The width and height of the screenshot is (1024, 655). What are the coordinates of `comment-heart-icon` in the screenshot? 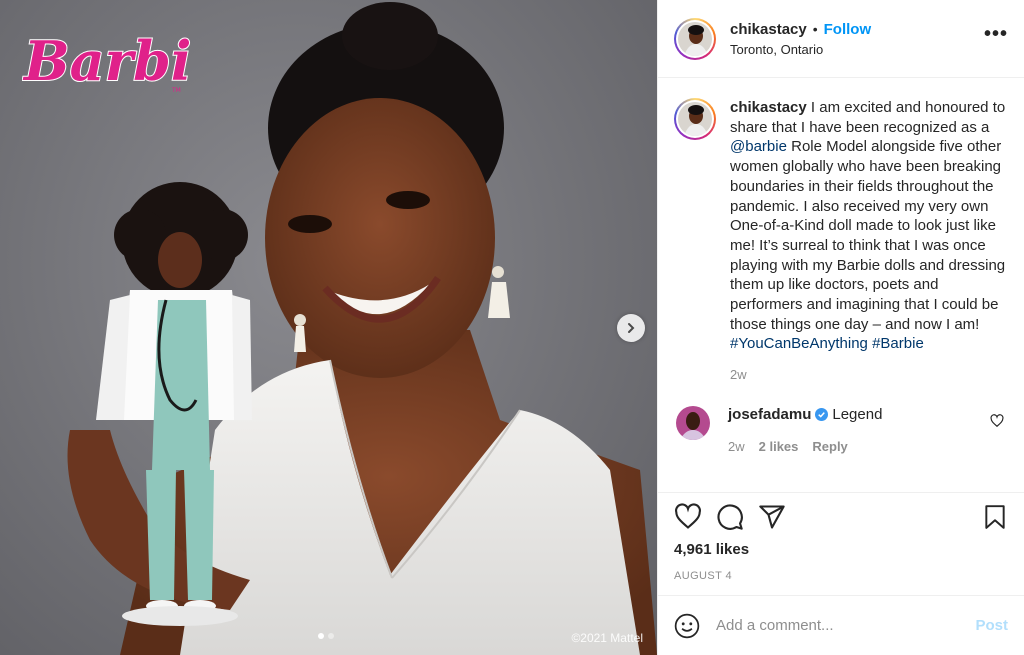 It's located at (997, 421).